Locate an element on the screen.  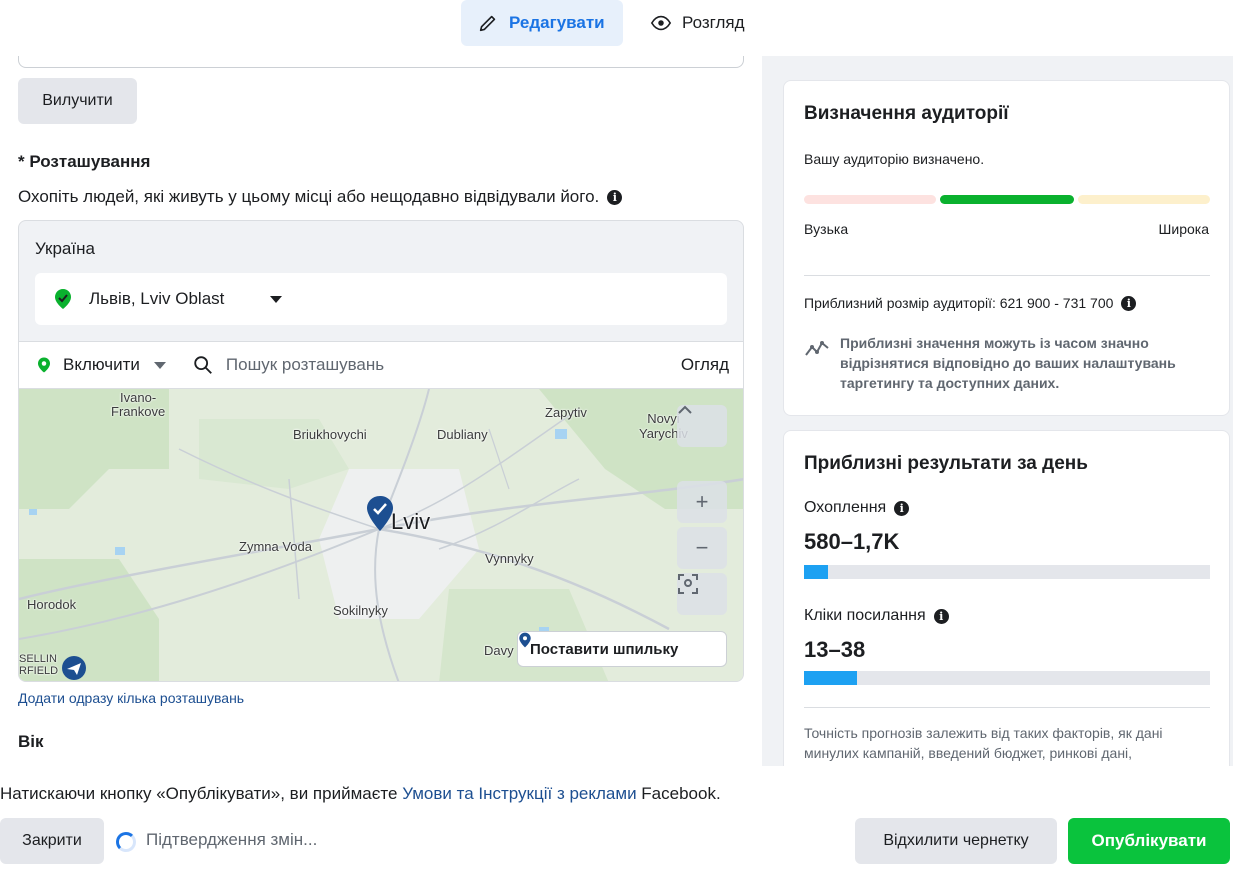
location-search-input: Пошук розташувань is located at coordinates (453, 365).